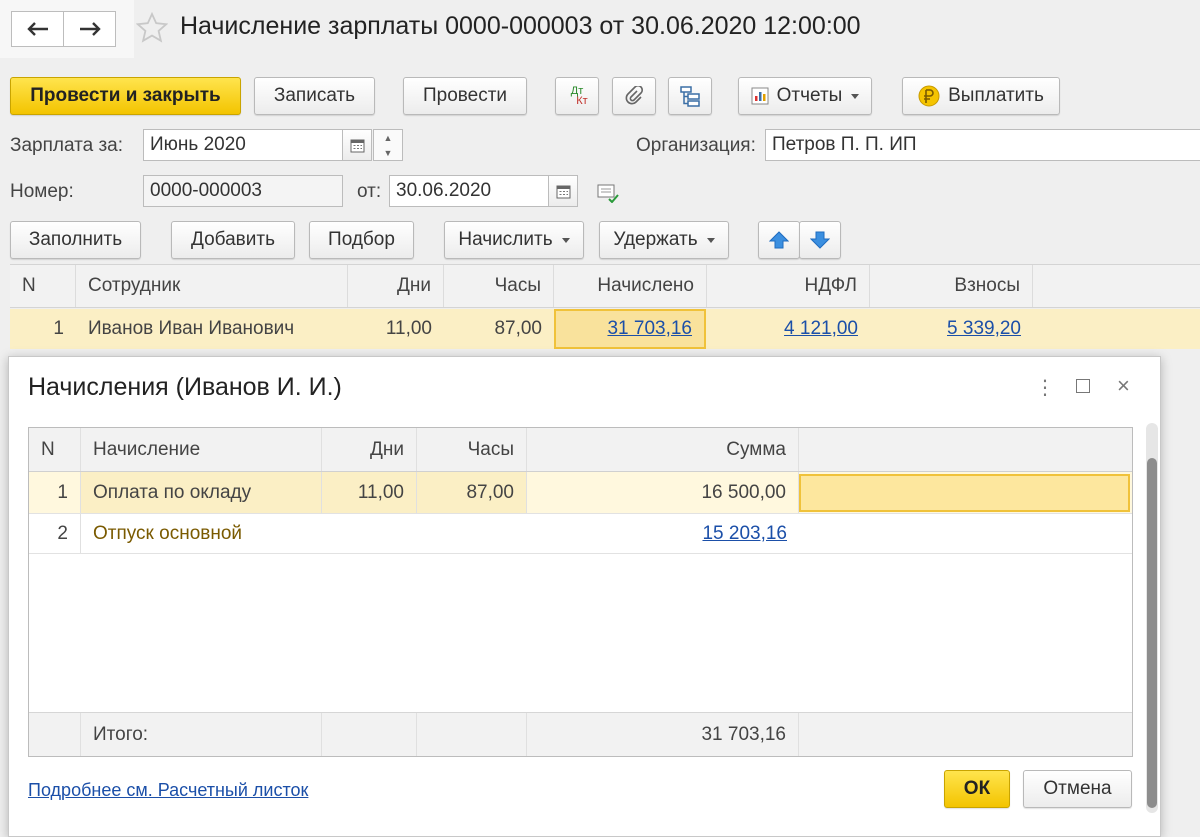 This screenshot has height=837, width=1200. What do you see at coordinates (821, 329) in the screenshot?
I see `ndfl-link: 4 121,00` at bounding box center [821, 329].